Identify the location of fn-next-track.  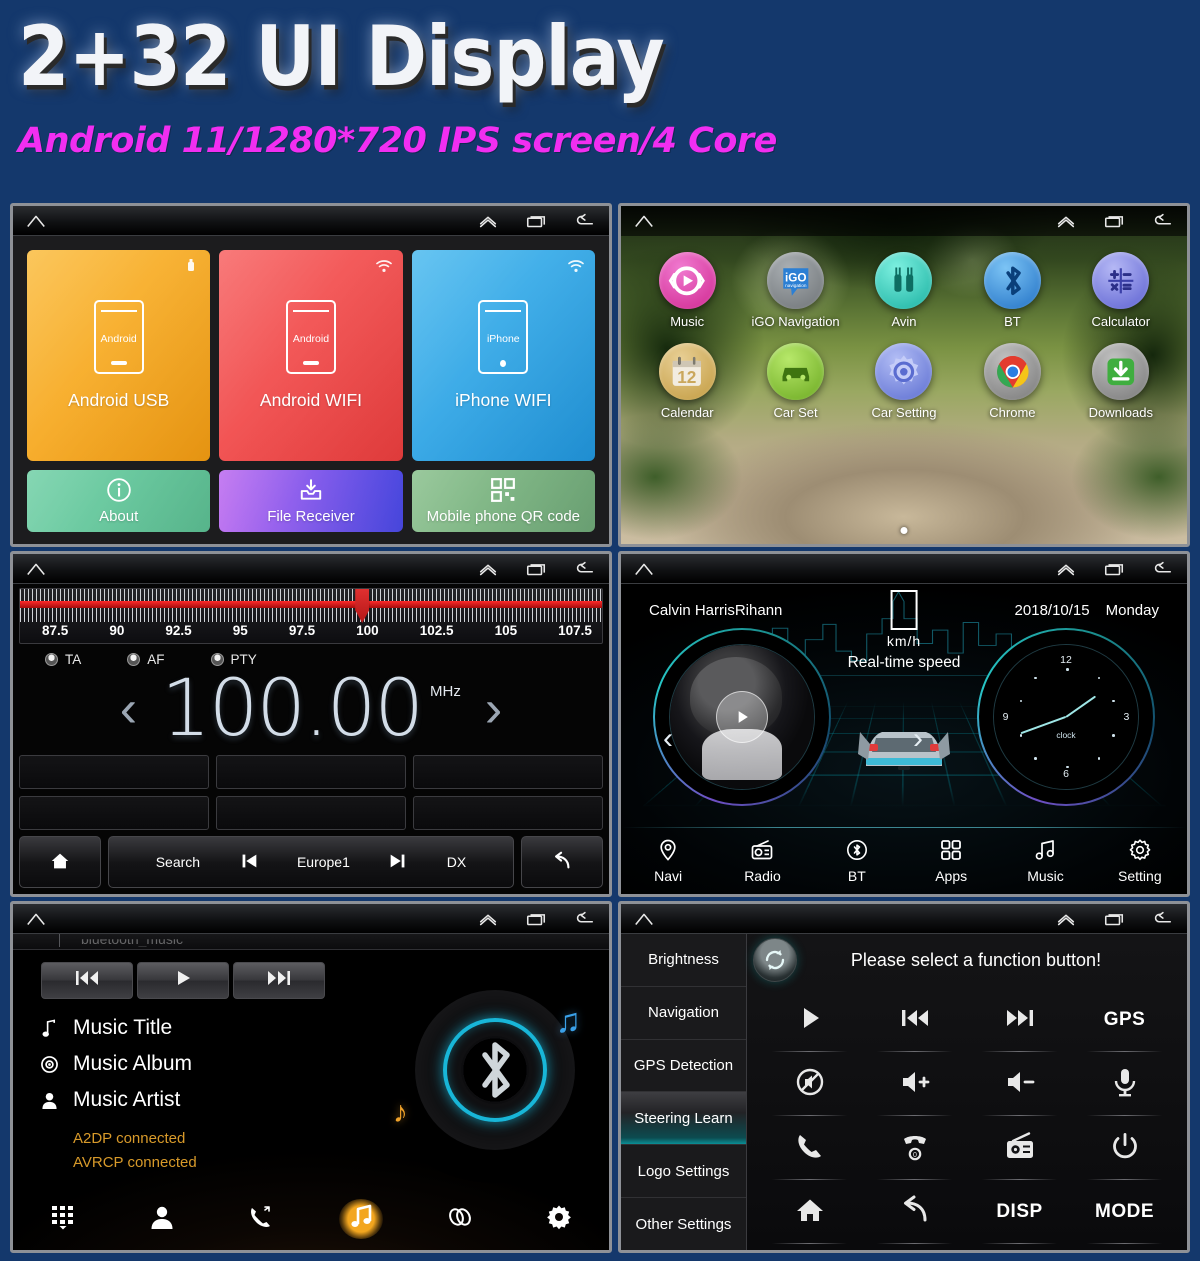
(1019, 1020).